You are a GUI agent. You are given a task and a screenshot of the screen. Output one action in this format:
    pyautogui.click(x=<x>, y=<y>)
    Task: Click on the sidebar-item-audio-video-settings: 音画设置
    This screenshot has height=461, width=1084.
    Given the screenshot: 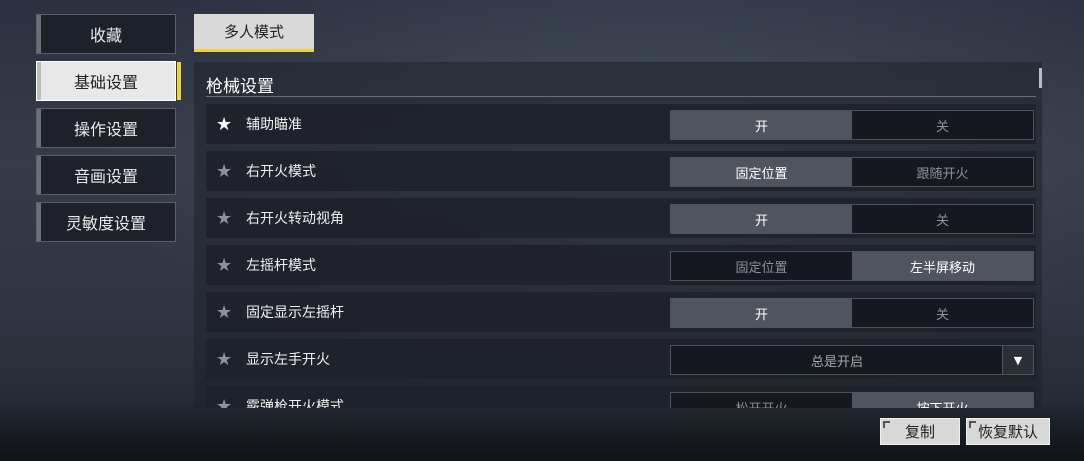 What is the action you would take?
    pyautogui.click(x=106, y=175)
    